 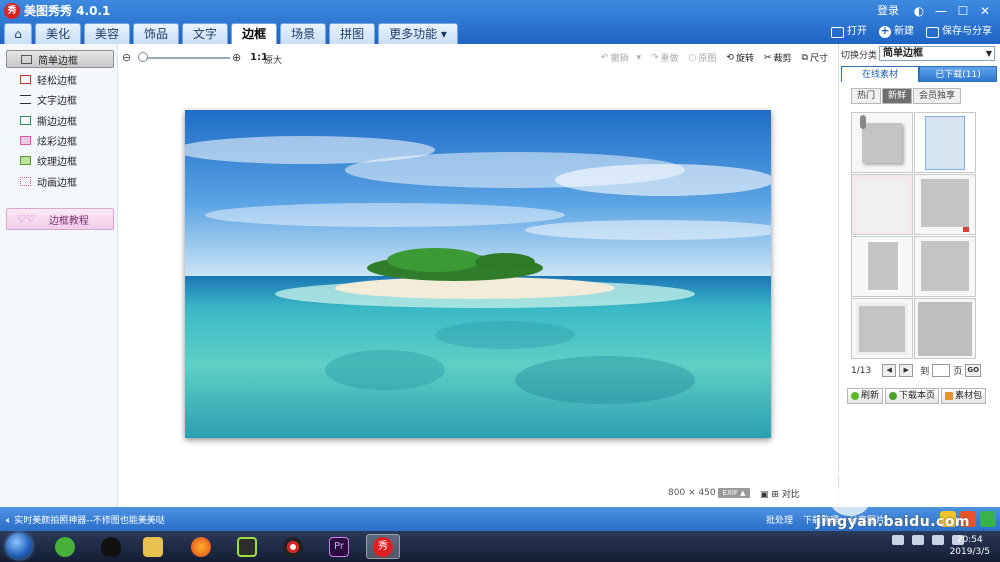 I want to click on zoom-slider-handle, so click(x=143, y=57).